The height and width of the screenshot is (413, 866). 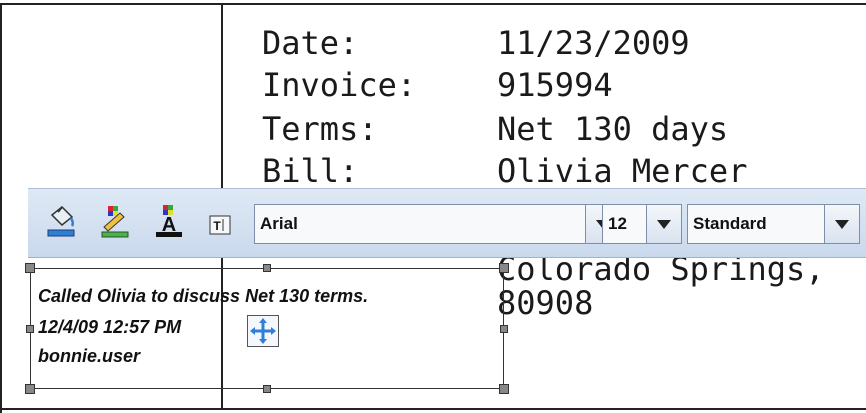 What do you see at coordinates (622, 171) in the screenshot?
I see `bill-value: Olivia Mercer` at bounding box center [622, 171].